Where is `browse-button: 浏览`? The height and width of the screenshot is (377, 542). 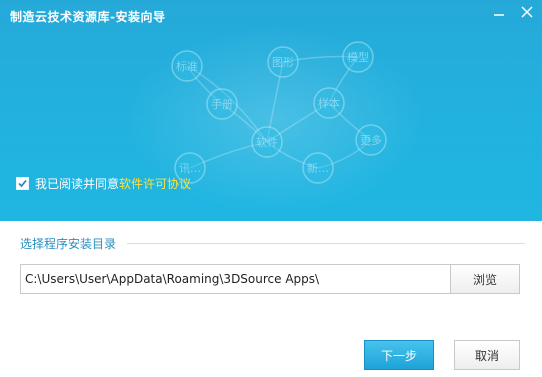
browse-button: 浏览 is located at coordinates (485, 279).